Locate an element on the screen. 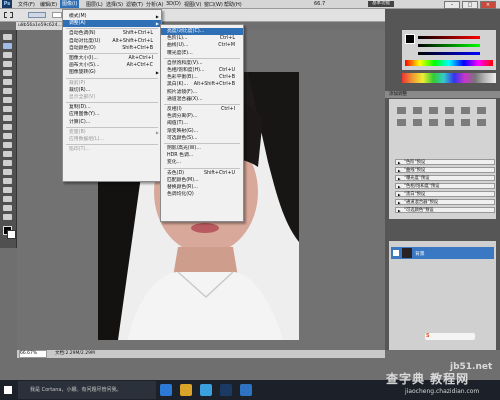 The width and height of the screenshot is (500, 400). blue-slider is located at coordinates (449, 53).